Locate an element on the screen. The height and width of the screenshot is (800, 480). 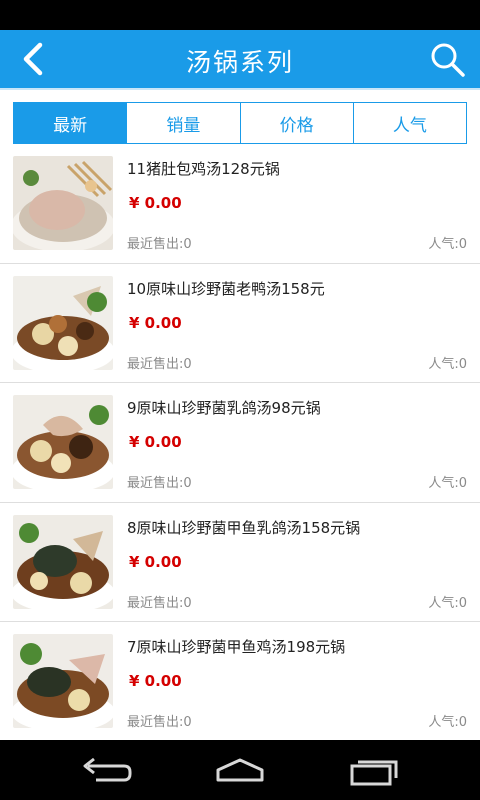
nav-back-icon is located at coordinates (107, 769).